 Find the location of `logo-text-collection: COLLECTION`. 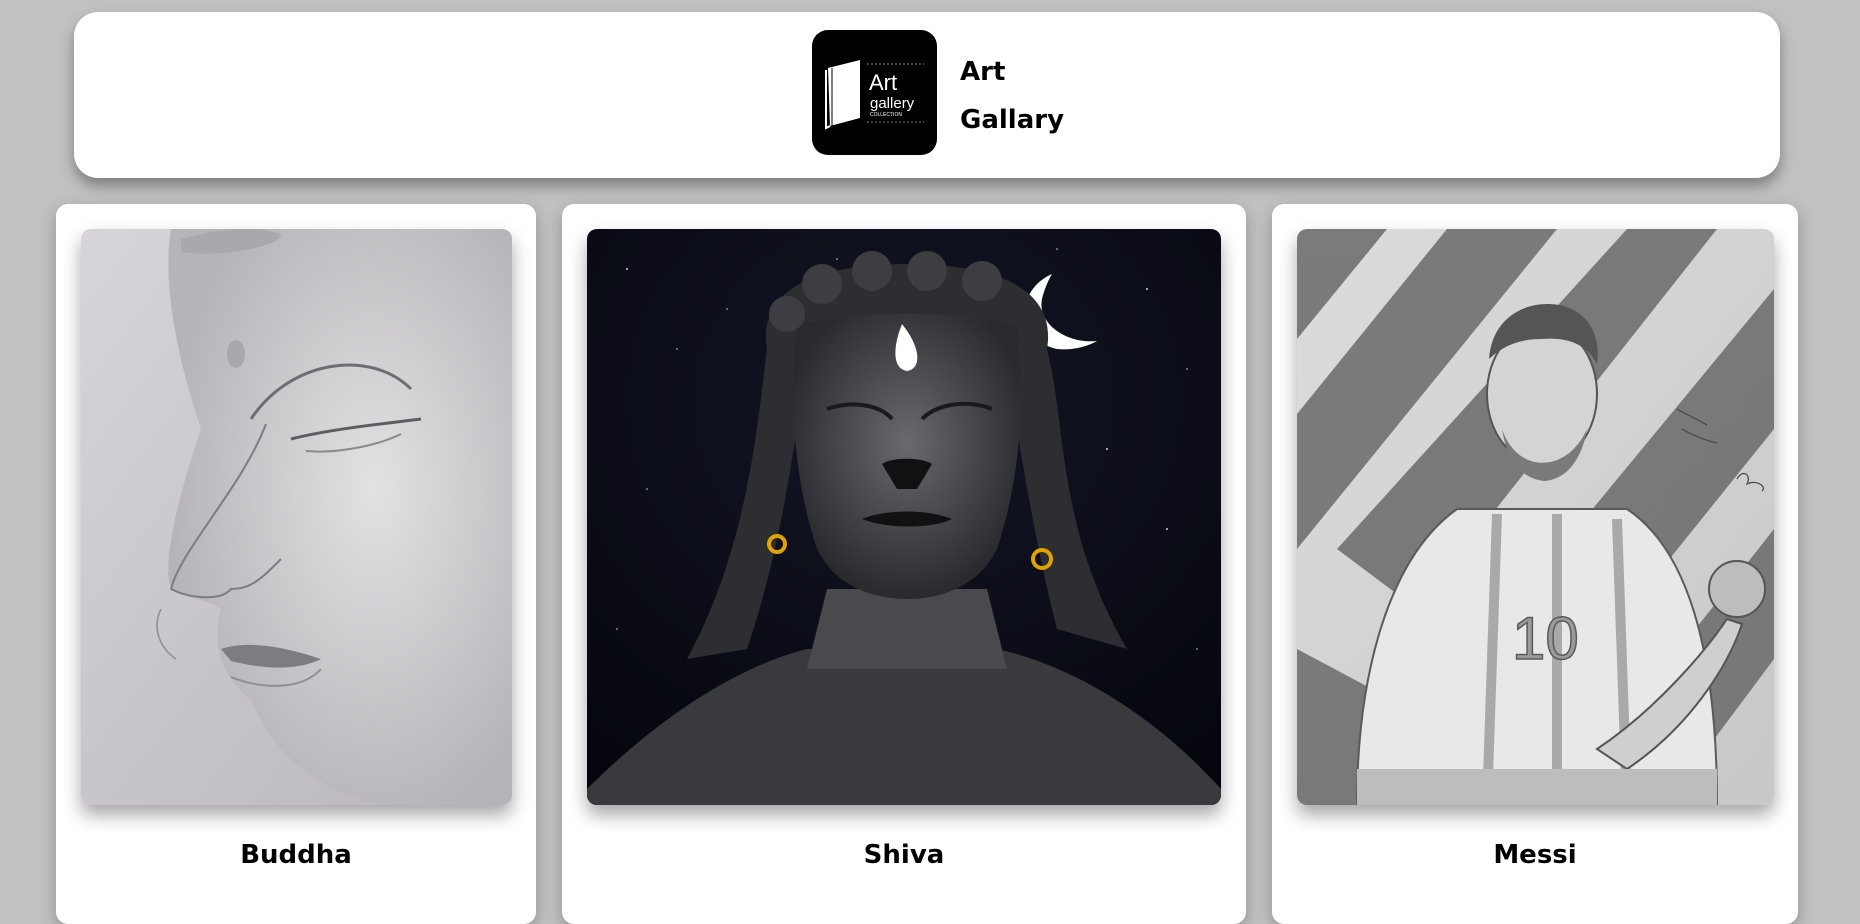

logo-text-collection: COLLECTION is located at coordinates (886, 115).